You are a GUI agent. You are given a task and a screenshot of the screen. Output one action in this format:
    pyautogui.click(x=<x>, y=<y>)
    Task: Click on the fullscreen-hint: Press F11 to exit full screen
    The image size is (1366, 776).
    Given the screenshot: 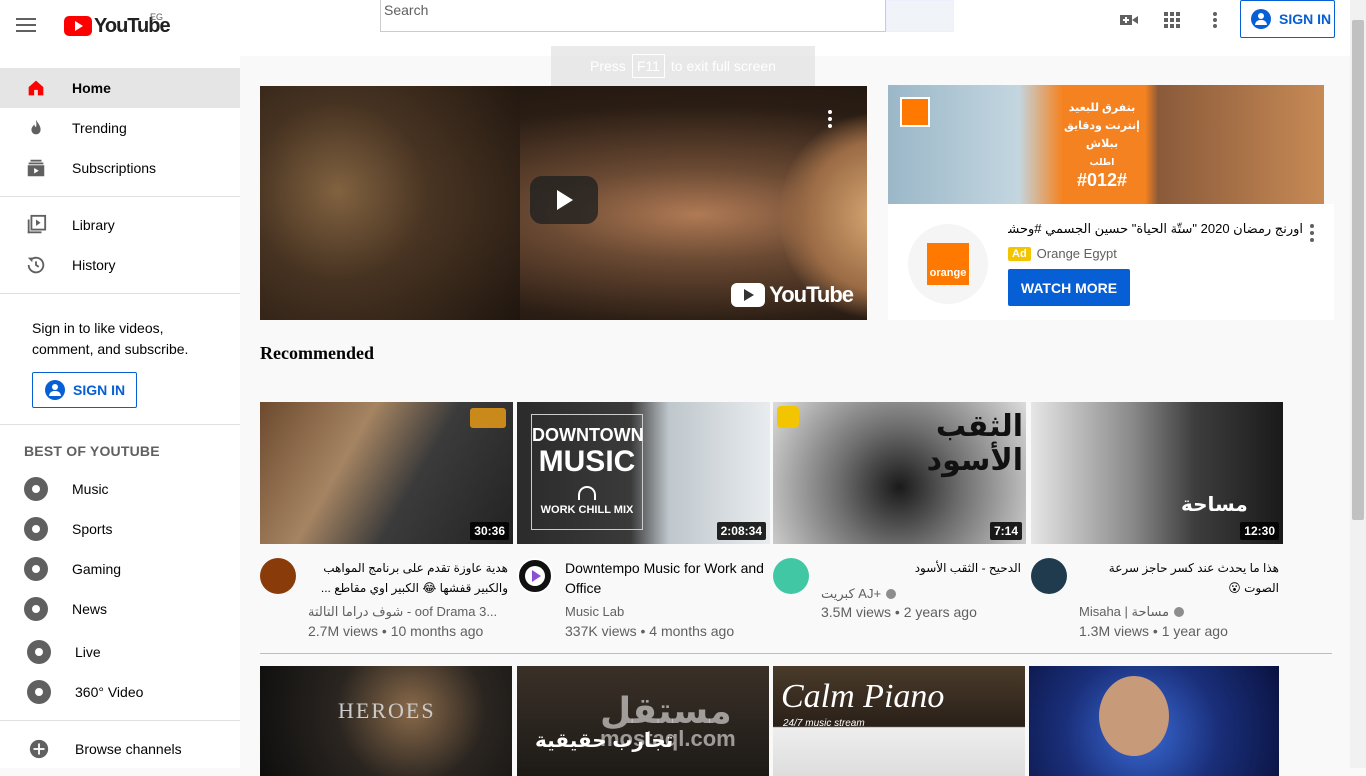 What is the action you would take?
    pyautogui.click(x=683, y=66)
    